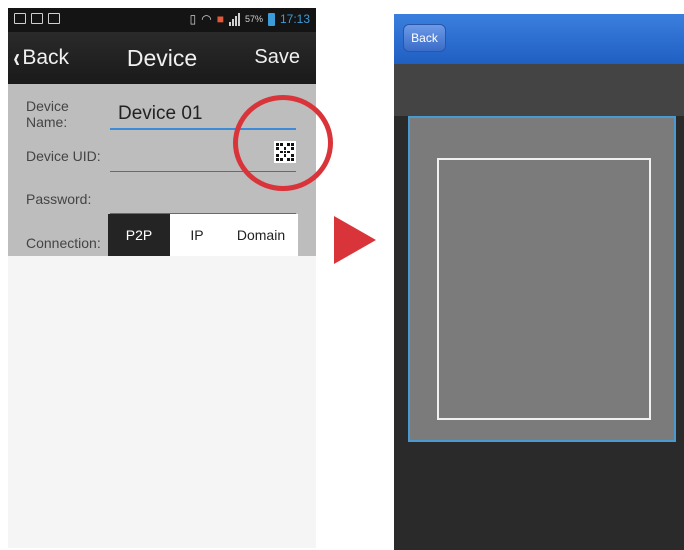 This screenshot has height=550, width=684. Describe the element at coordinates (59, 199) in the screenshot. I see `password-label: Password:` at that location.